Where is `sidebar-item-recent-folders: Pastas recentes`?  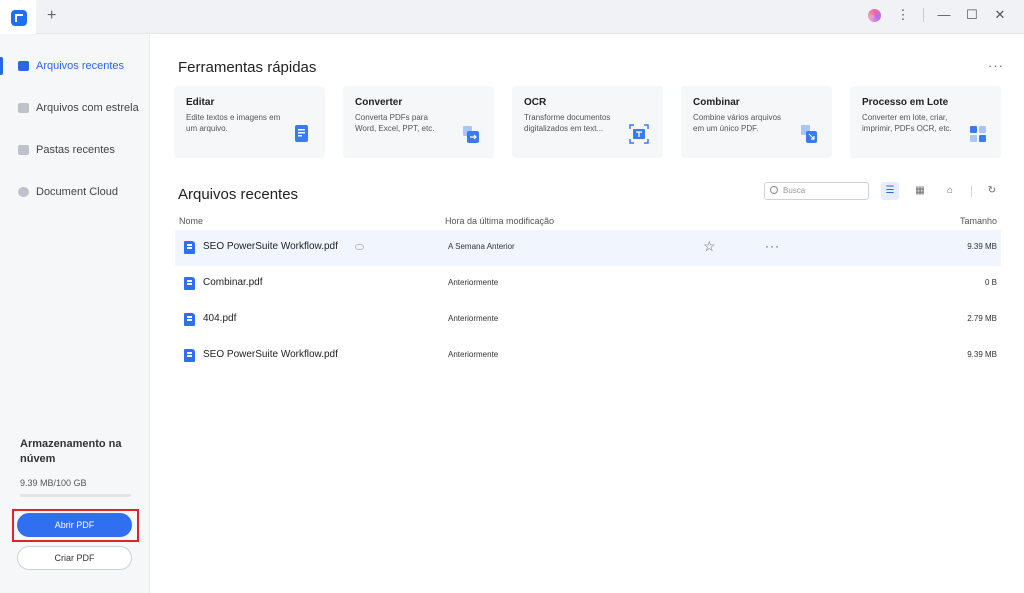
sidebar-item-recent-folders: Pastas recentes is located at coordinates (75, 150).